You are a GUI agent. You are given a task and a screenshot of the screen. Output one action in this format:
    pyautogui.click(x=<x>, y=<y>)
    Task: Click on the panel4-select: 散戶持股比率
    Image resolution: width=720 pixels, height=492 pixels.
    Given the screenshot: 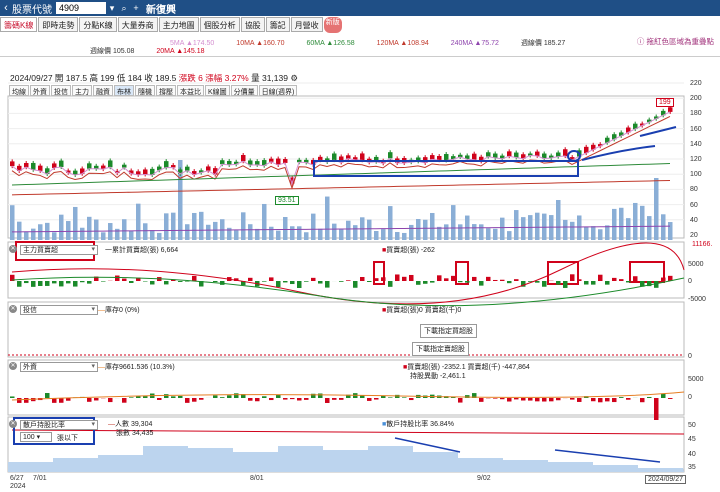 What is the action you would take?
    pyautogui.click(x=59, y=425)
    